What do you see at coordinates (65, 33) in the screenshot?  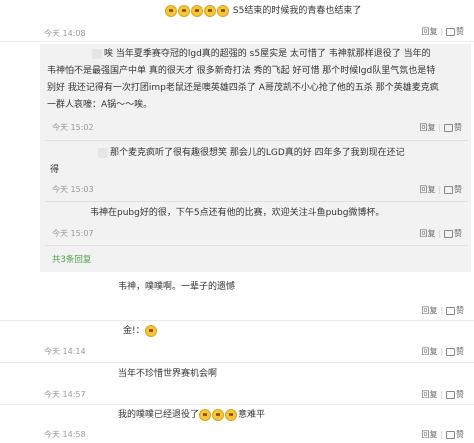 I see `top-comment-time: 今天 14:08` at bounding box center [65, 33].